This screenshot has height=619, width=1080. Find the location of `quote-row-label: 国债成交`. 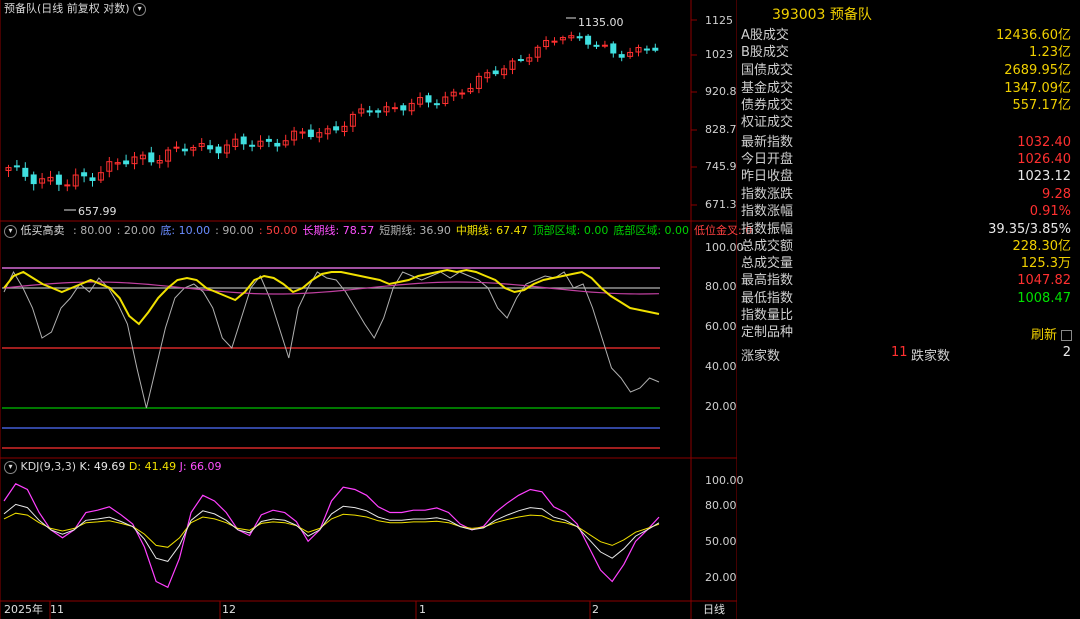

quote-row-label: 国债成交 is located at coordinates (767, 70).